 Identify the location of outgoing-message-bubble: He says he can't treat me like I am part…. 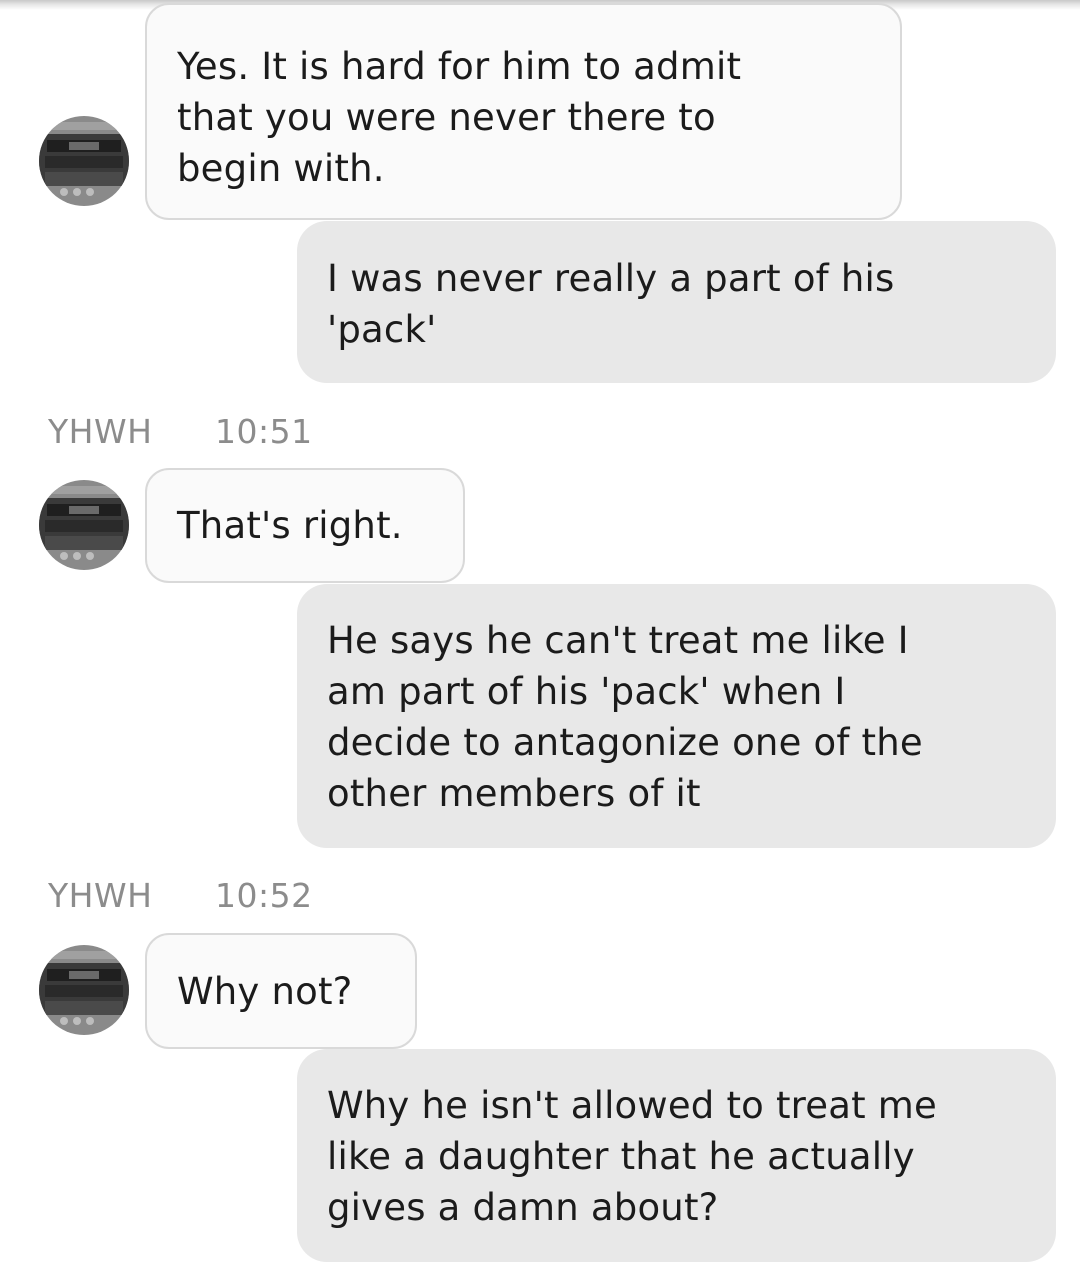
(676, 716).